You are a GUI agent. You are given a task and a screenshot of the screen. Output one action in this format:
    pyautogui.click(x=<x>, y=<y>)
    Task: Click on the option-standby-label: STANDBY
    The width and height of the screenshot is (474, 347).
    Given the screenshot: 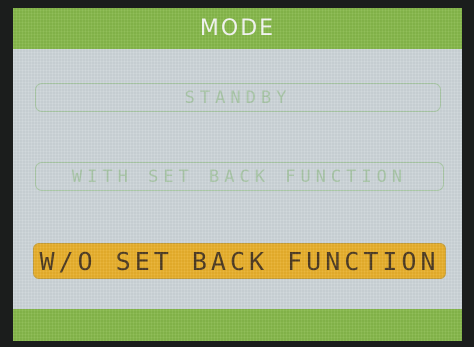 What is the action you would take?
    pyautogui.click(x=238, y=97)
    